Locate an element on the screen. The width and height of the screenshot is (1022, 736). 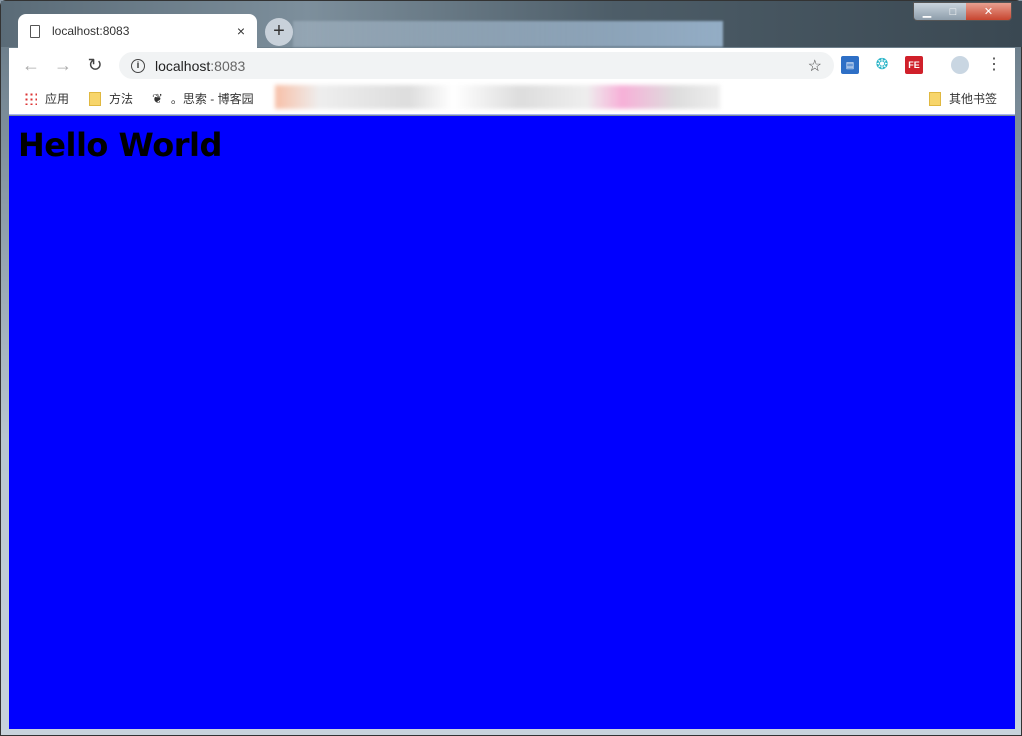
background-tabs is located at coordinates (508, 34).